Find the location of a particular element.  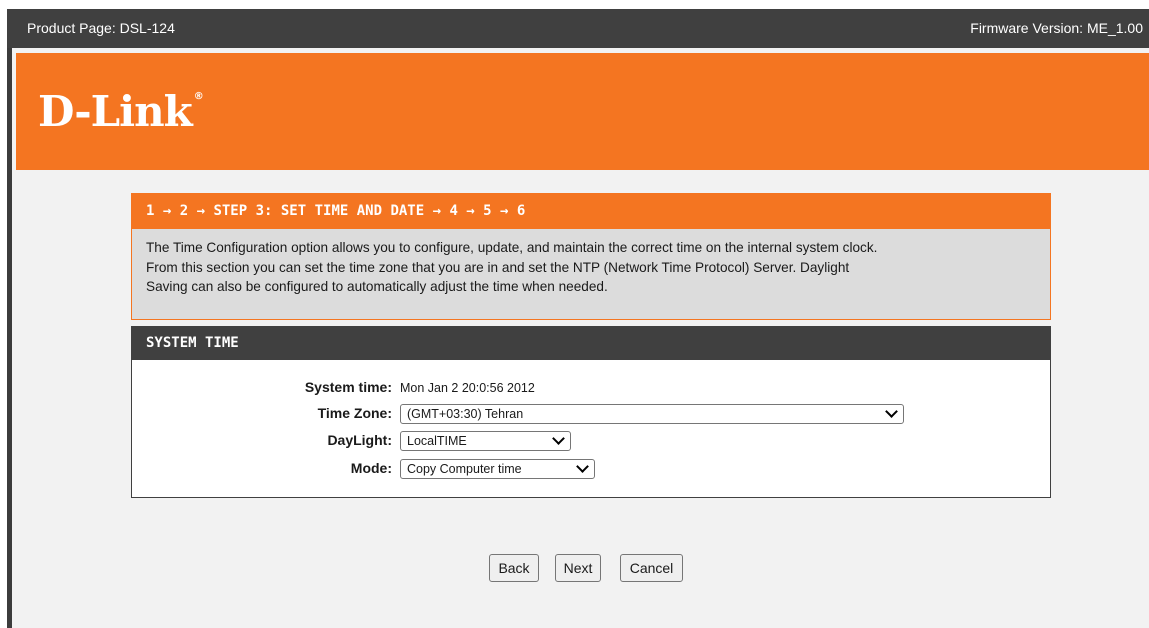

daylight-row: DayLight: is located at coordinates (262, 440).